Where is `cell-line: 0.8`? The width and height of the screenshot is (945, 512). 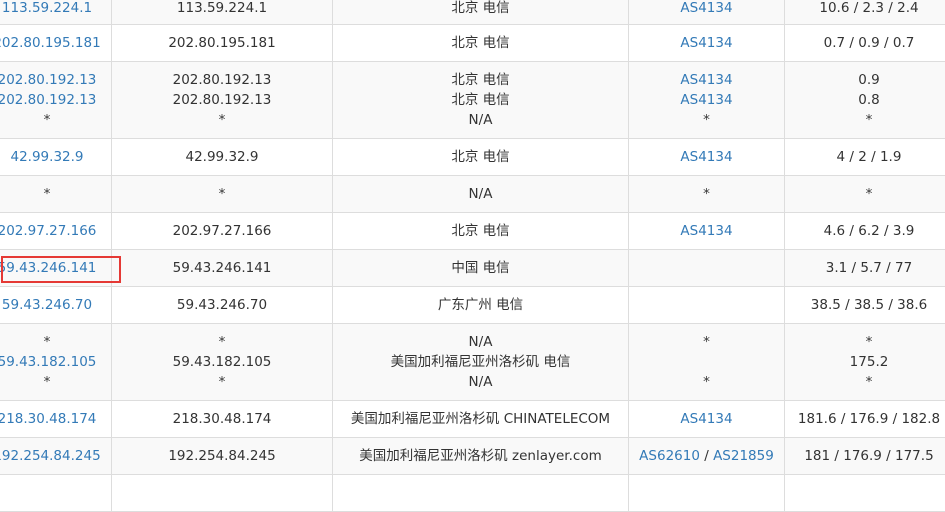 cell-line: 0.8 is located at coordinates (865, 100).